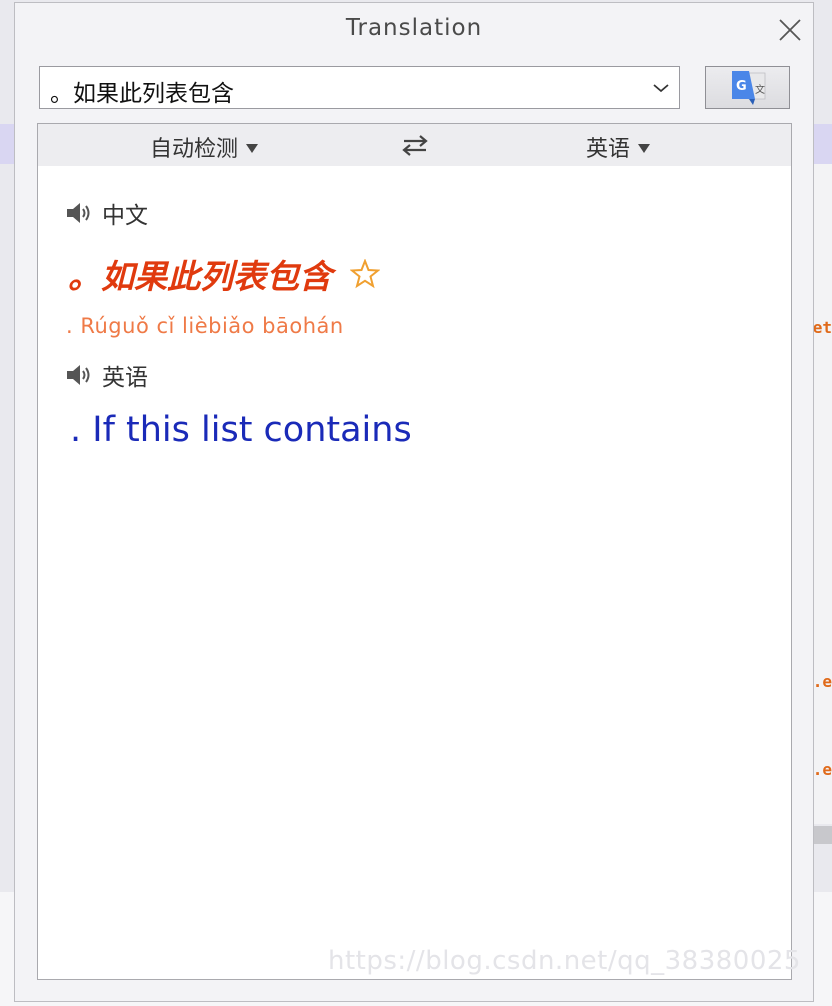 The image size is (832, 1006). I want to click on translation-input-value: 。如果此列表包含, so click(142, 94).